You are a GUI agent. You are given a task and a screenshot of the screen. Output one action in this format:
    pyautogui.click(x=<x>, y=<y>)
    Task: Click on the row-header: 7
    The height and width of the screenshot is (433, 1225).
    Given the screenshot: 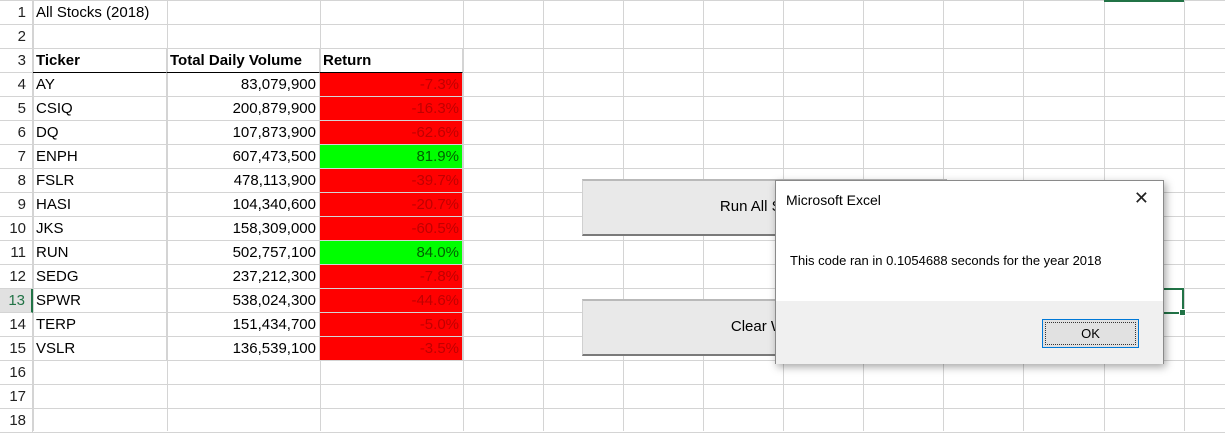 What is the action you would take?
    pyautogui.click(x=16, y=157)
    